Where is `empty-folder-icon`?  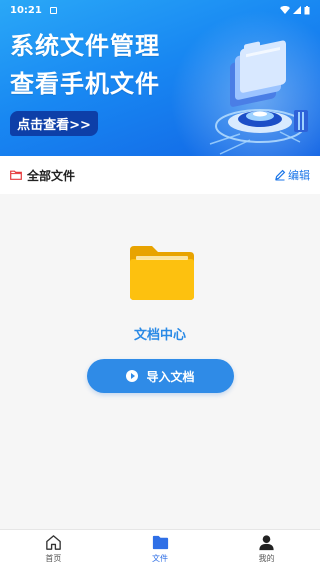
empty-folder-icon is located at coordinates (162, 273).